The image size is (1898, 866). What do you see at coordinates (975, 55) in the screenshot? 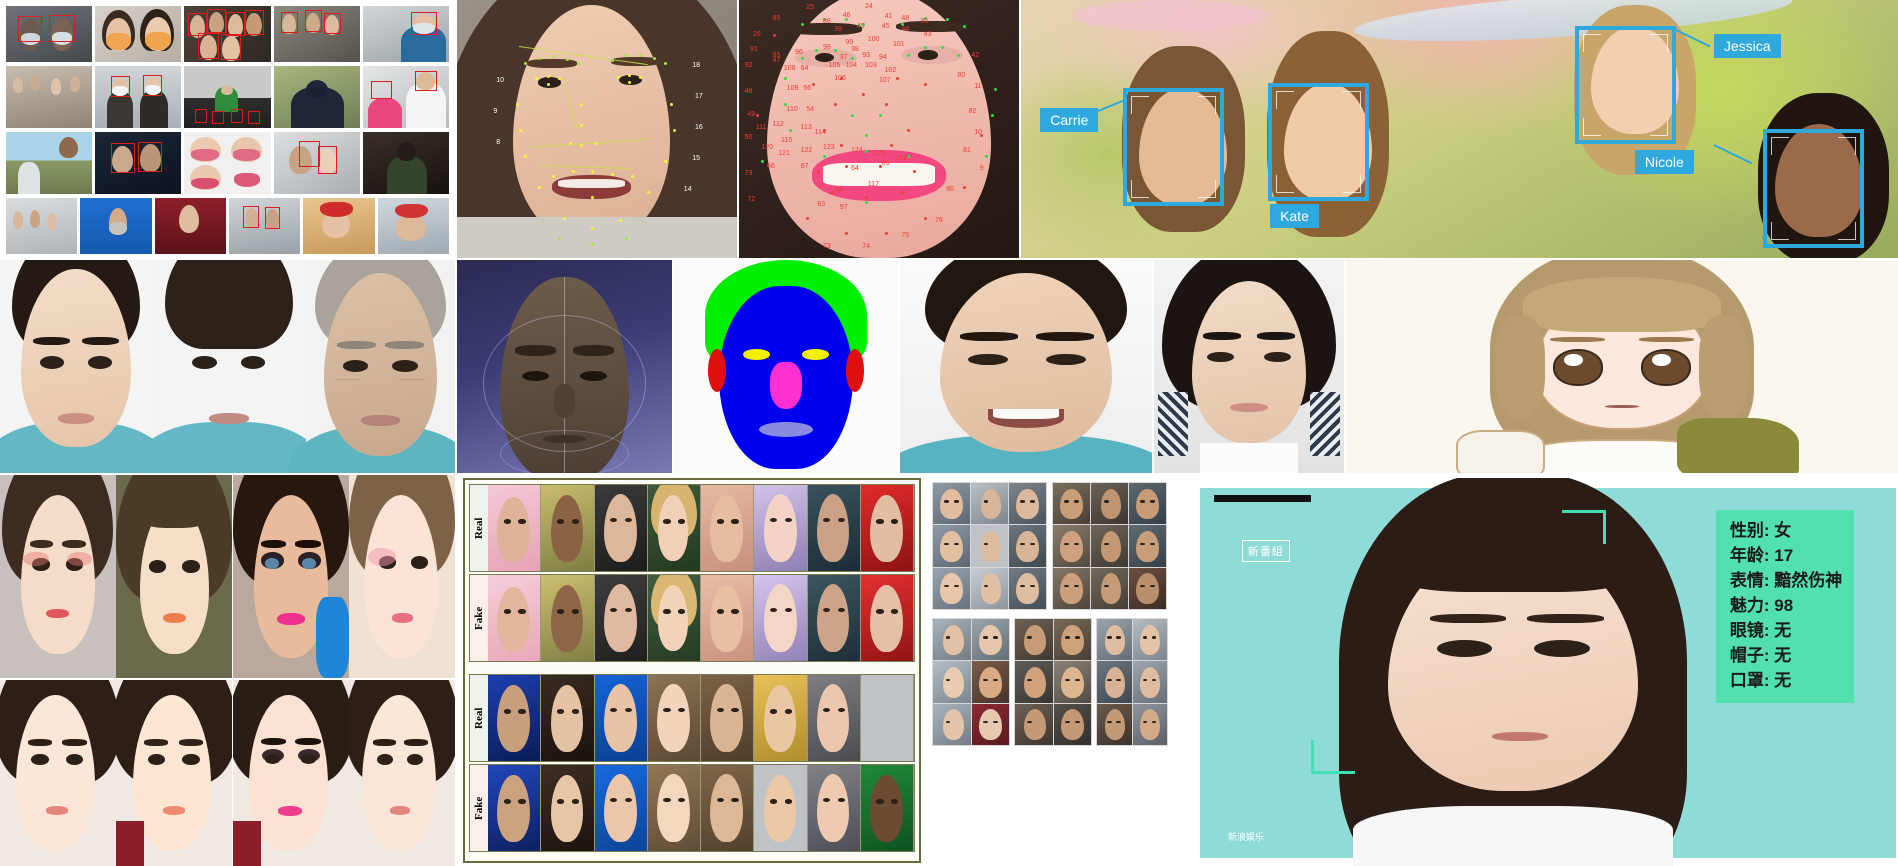
I see `landmark-number: 42` at bounding box center [975, 55].